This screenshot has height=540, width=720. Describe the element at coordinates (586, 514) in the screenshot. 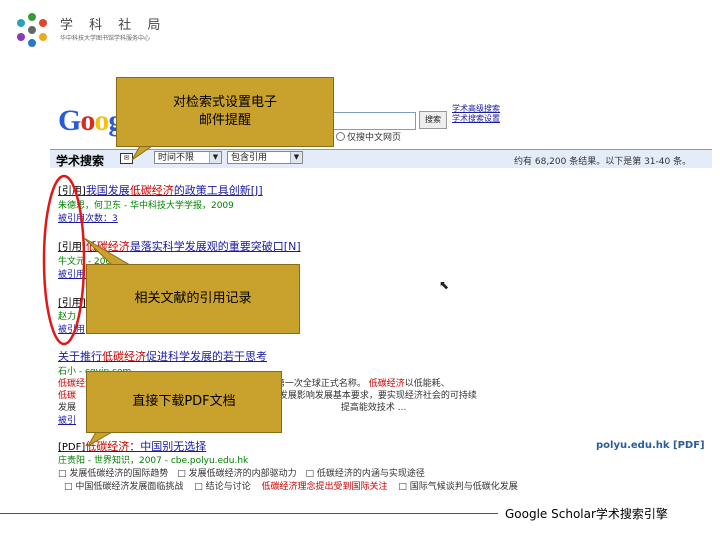

I see `footer-caption: Google Scholar学术搜索引擎` at that location.